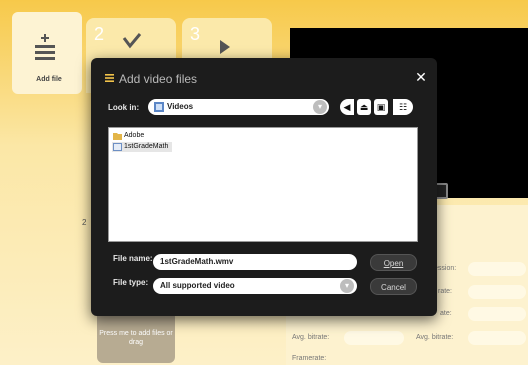  I want to click on look-in-value: Videos, so click(180, 106).